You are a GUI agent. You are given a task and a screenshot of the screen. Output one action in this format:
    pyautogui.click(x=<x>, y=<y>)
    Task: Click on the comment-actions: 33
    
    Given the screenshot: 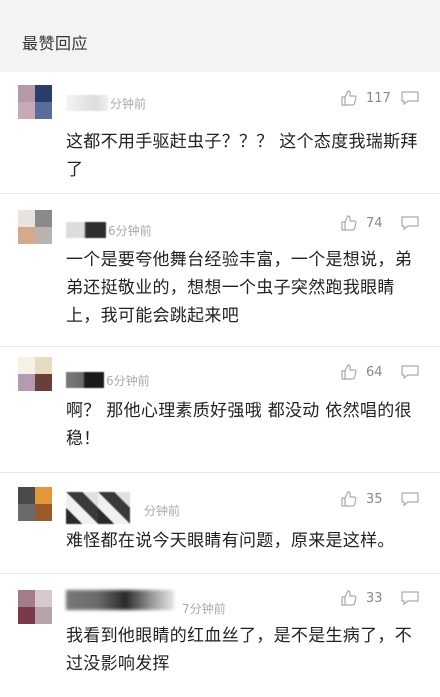 What is the action you would take?
    pyautogui.click(x=380, y=598)
    